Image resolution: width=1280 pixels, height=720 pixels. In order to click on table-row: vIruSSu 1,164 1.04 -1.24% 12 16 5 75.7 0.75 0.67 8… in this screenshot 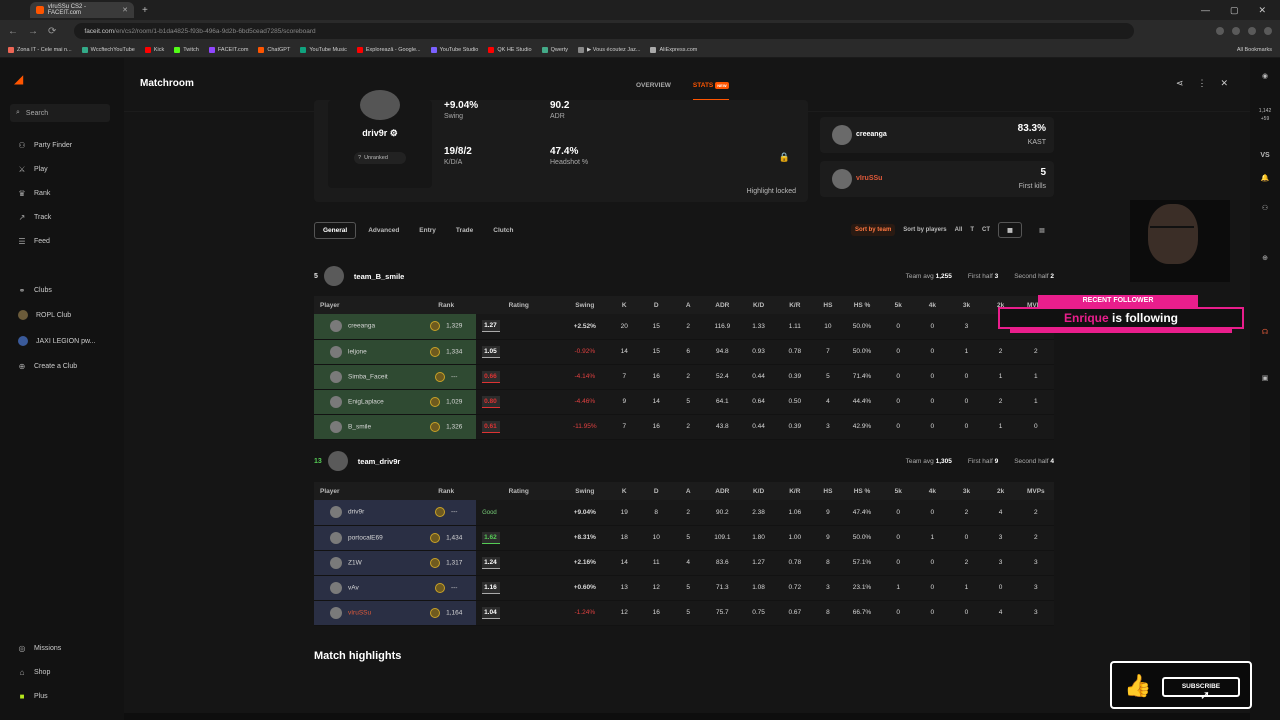, I will do `click(684, 613)`.